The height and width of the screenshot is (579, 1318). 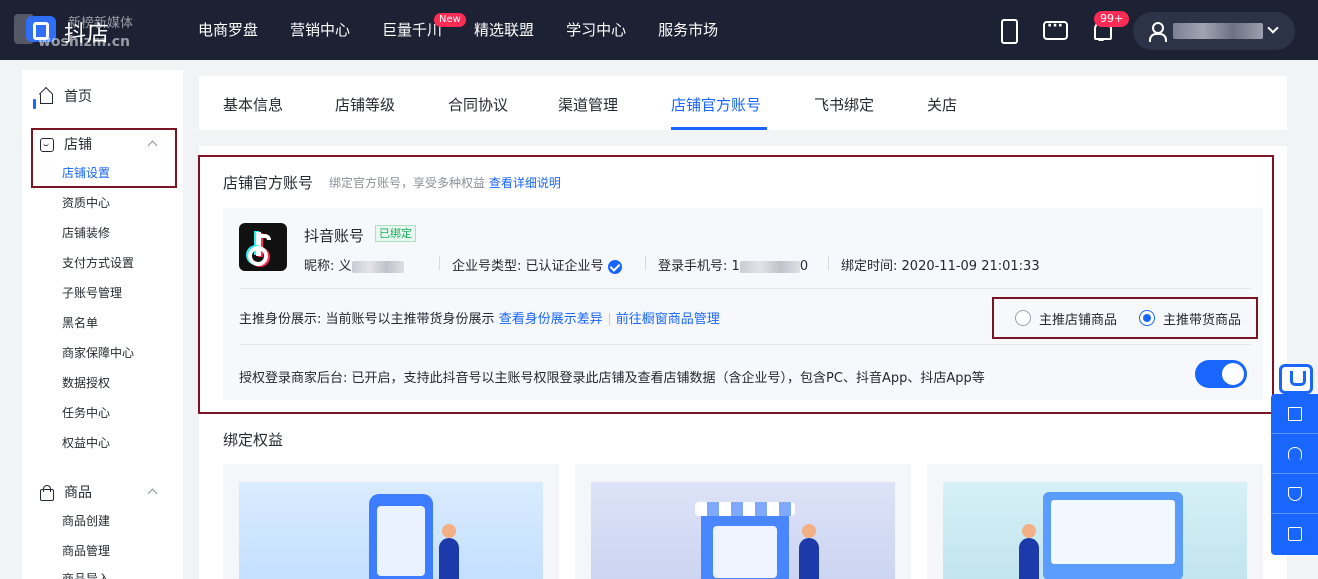 What do you see at coordinates (98, 263) in the screenshot?
I see `sidebar-item-payment: 支付方式设置` at bounding box center [98, 263].